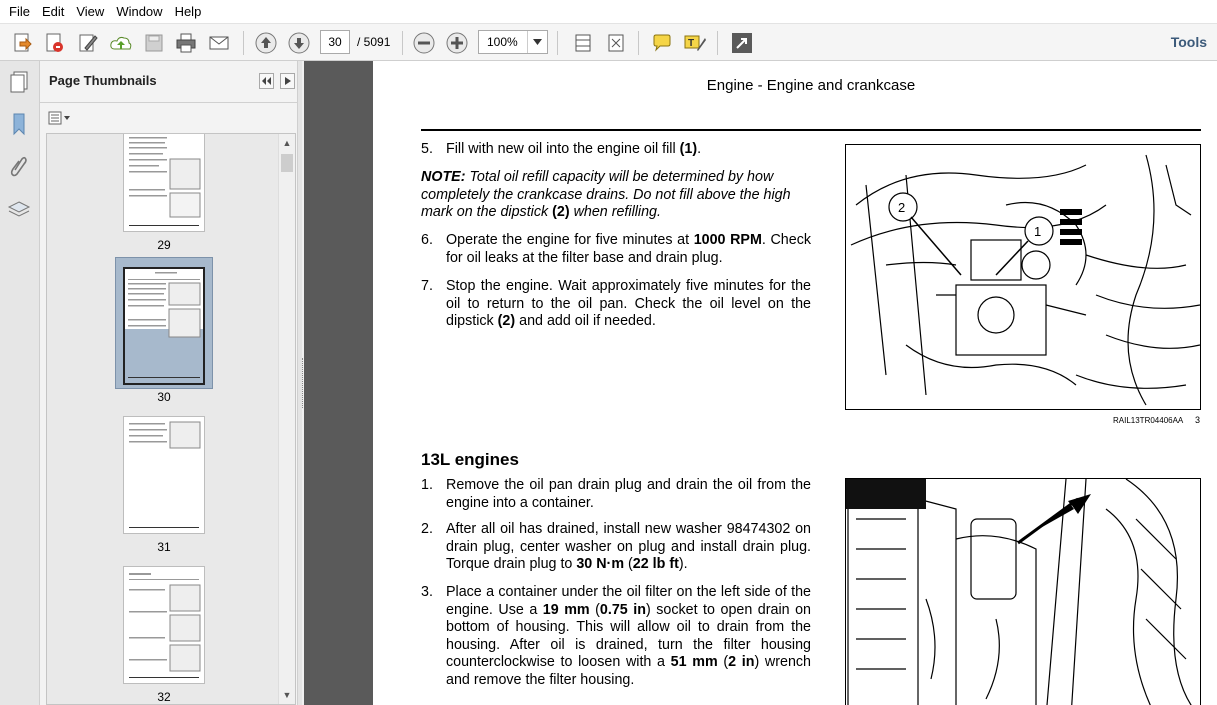  What do you see at coordinates (103, 80) in the screenshot?
I see `panel-title: Page Thumbnails` at bounding box center [103, 80].